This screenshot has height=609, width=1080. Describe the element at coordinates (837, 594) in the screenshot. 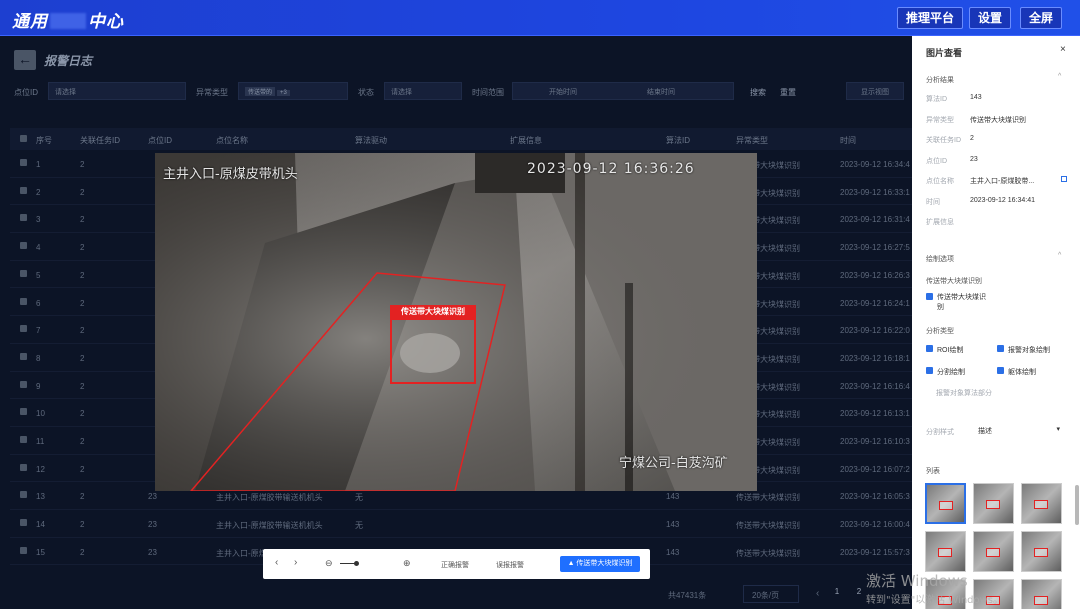

I see `page-1: 1` at that location.